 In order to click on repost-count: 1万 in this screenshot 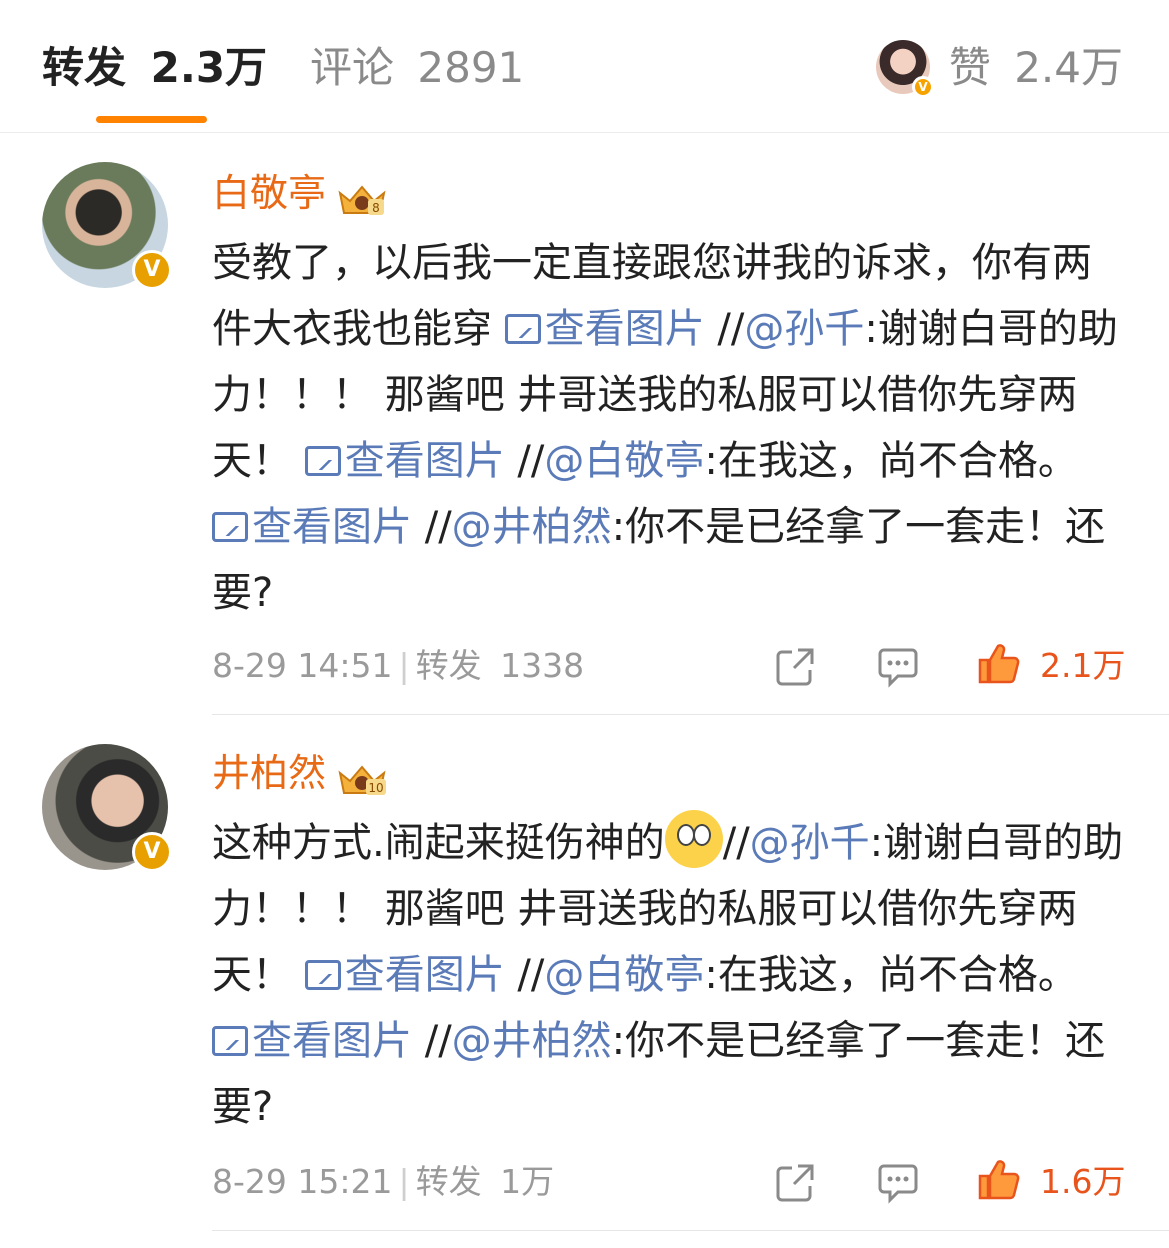, I will do `click(527, 1181)`.